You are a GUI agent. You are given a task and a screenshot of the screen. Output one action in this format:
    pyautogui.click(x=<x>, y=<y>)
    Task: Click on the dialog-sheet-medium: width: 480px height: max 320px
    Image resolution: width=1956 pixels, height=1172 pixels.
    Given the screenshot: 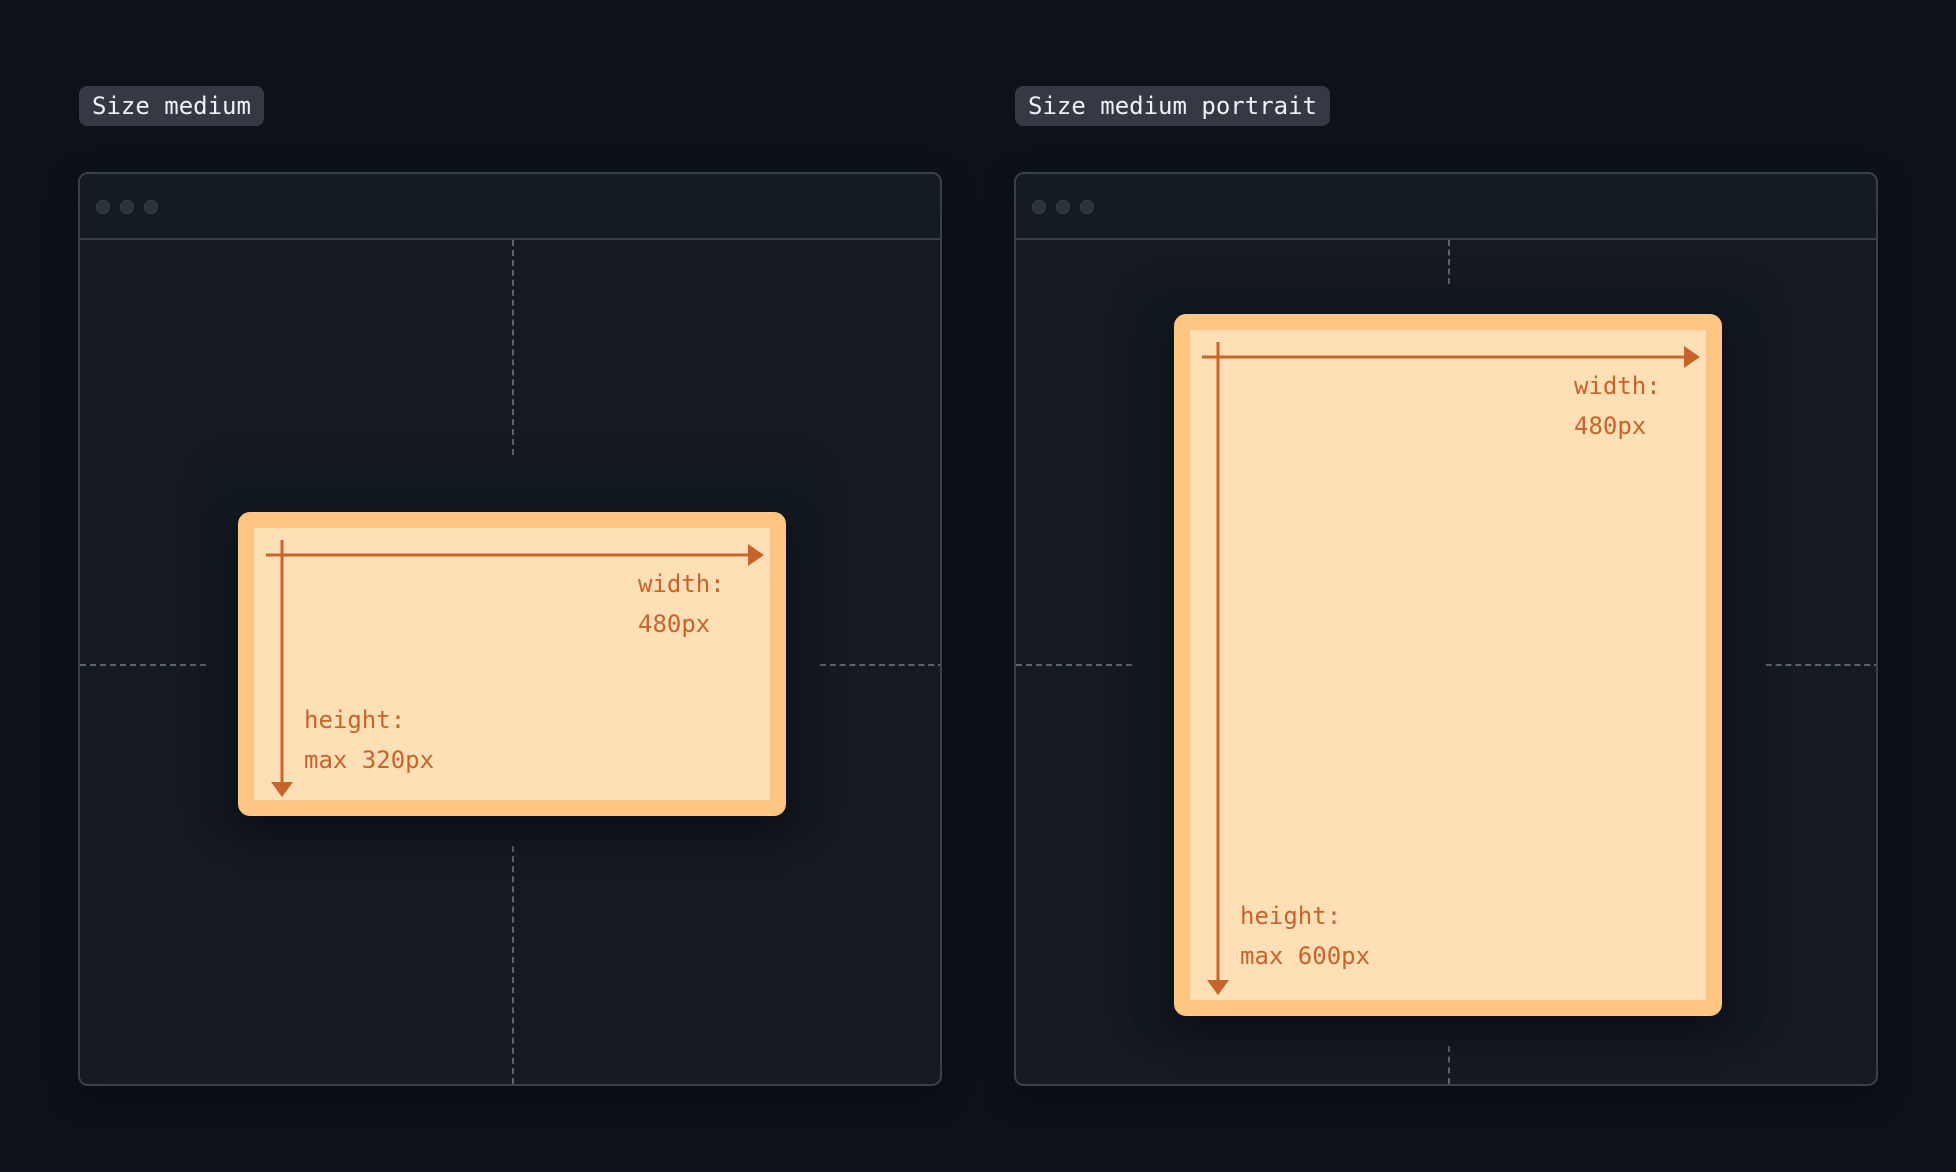 What is the action you would take?
    pyautogui.click(x=512, y=664)
    